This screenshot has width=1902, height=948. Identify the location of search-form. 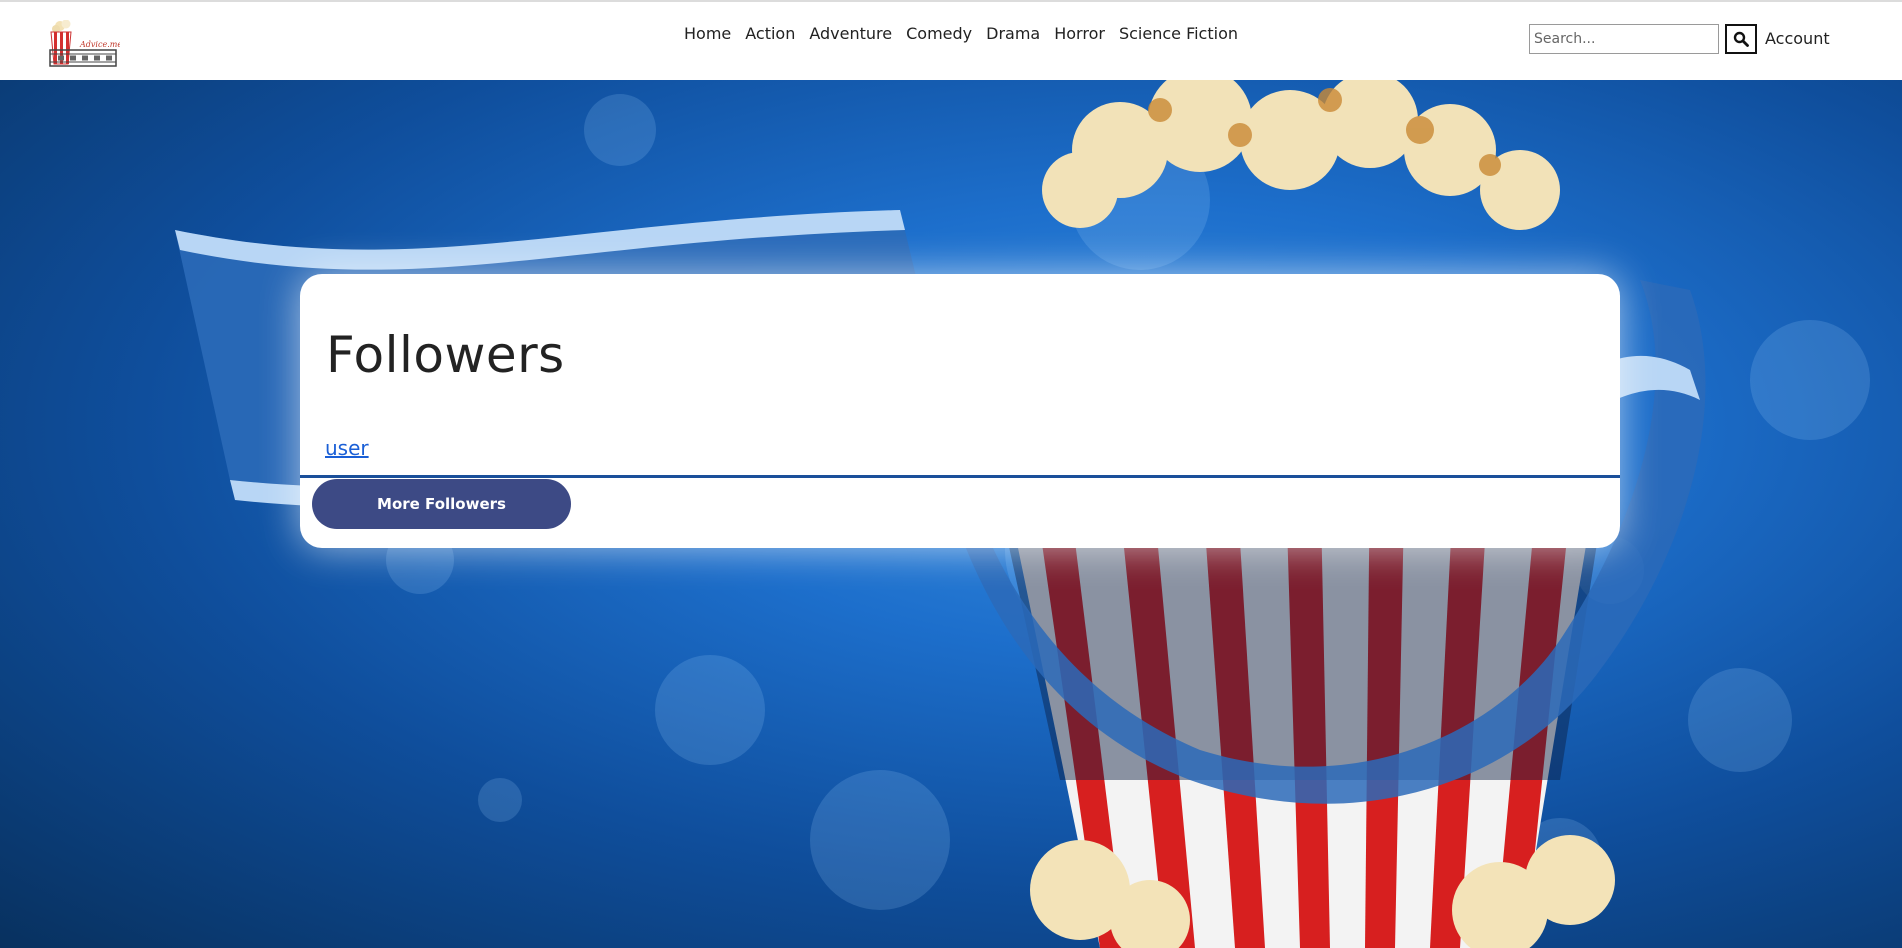
(1643, 39).